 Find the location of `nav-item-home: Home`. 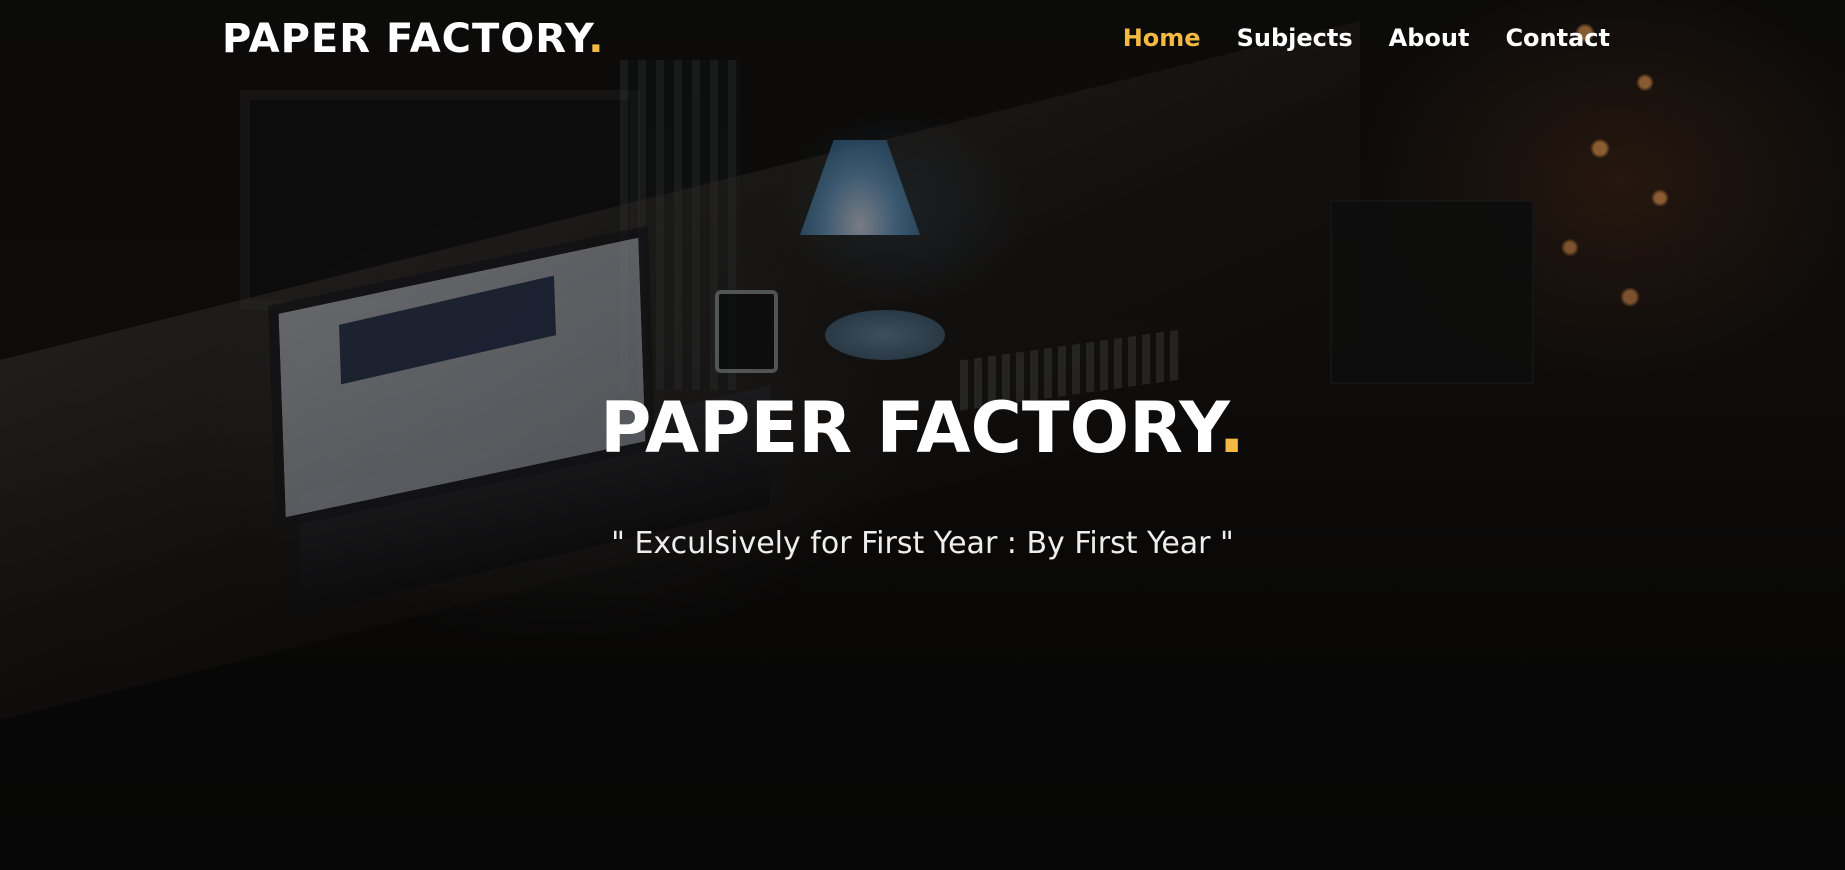

nav-item-home: Home is located at coordinates (1162, 38).